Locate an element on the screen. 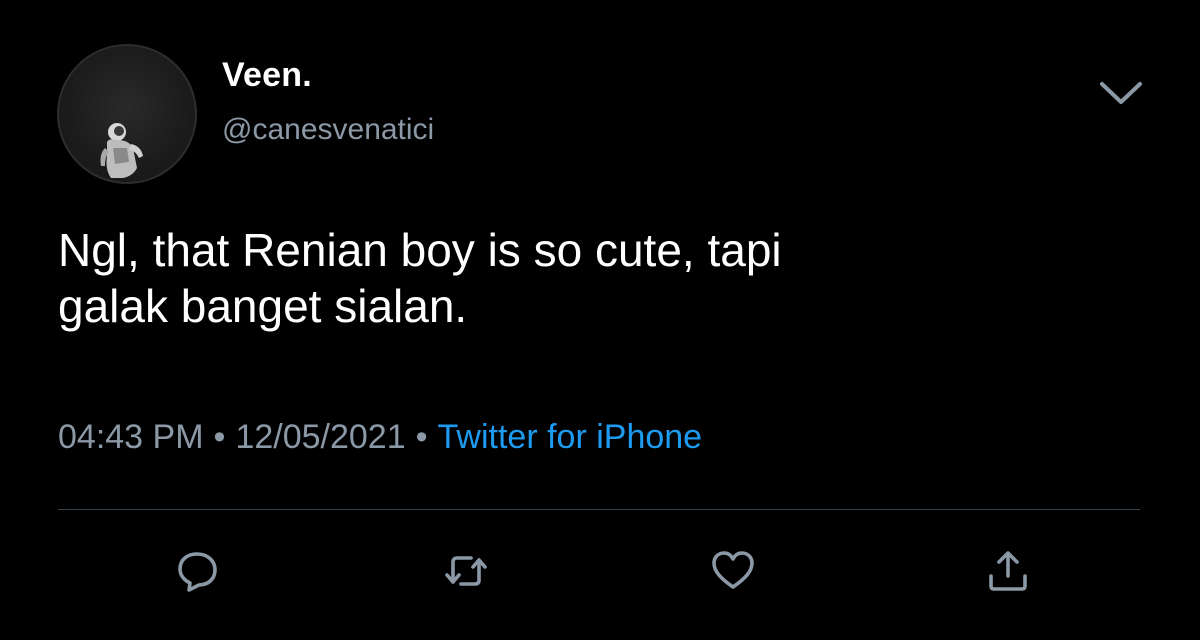 This screenshot has width=1200, height=640. divider is located at coordinates (599, 509).